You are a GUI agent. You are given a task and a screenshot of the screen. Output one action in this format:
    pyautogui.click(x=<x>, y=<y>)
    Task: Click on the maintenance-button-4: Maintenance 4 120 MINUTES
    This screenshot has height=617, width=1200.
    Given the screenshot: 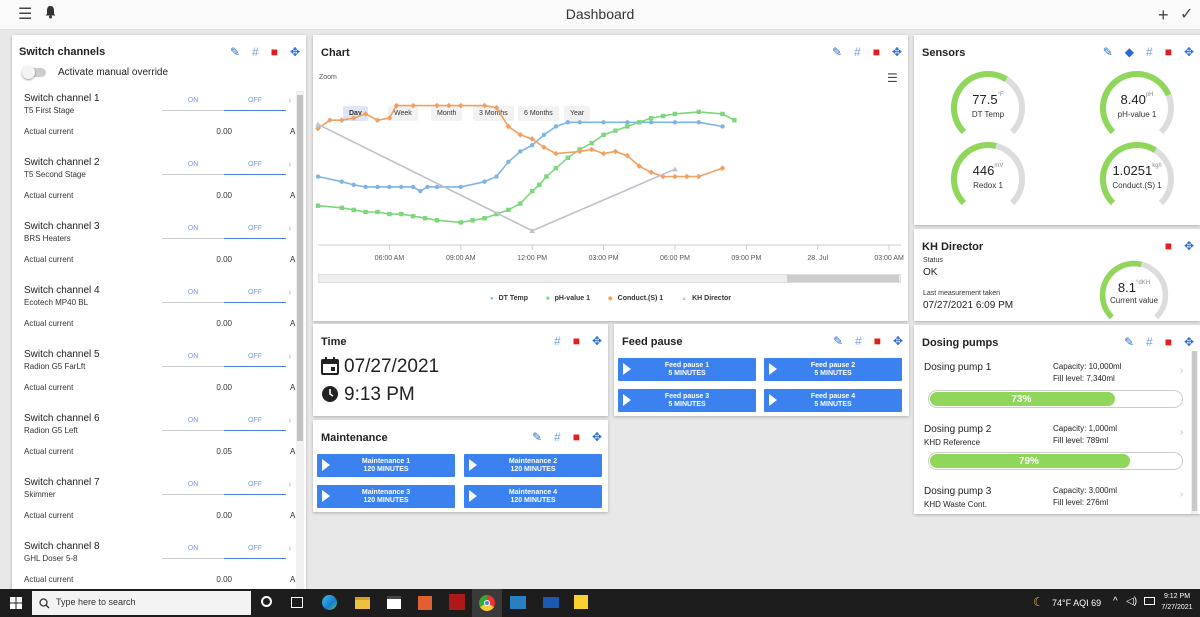 What is the action you would take?
    pyautogui.click(x=533, y=496)
    